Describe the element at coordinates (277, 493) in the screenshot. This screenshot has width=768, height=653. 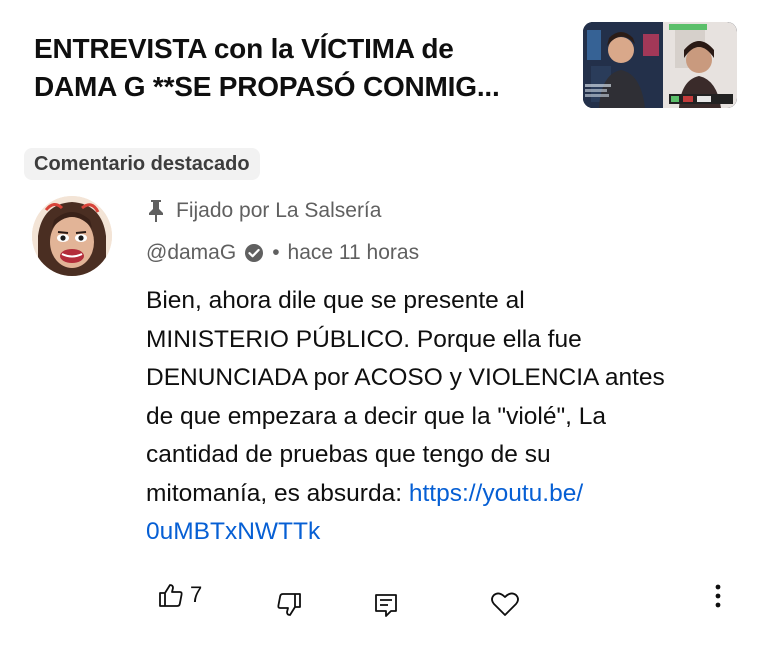
I see `comment-line-text: mitomanía, es absurda:` at that location.